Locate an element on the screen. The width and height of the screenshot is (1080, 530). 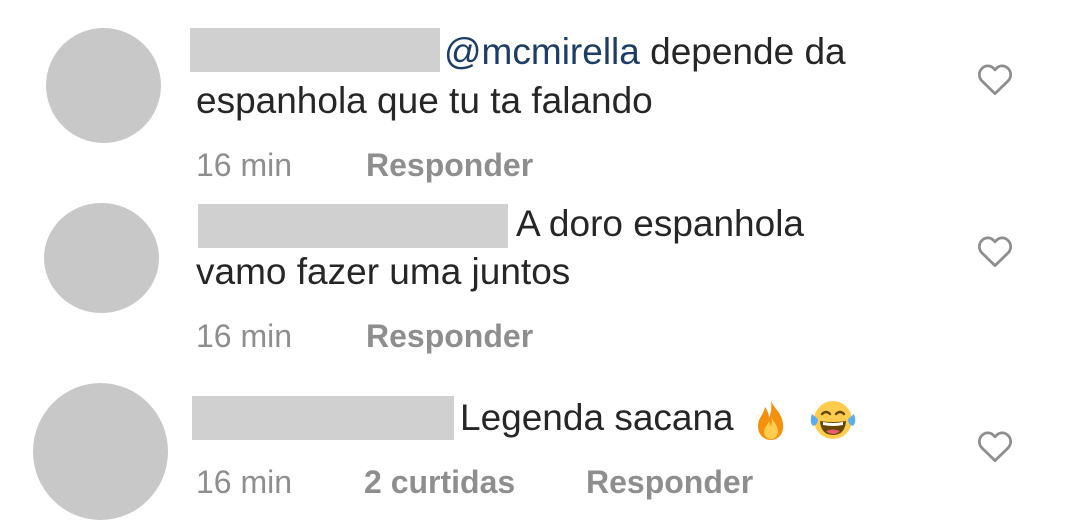
mention-link: @mcmirella is located at coordinates (542, 51).